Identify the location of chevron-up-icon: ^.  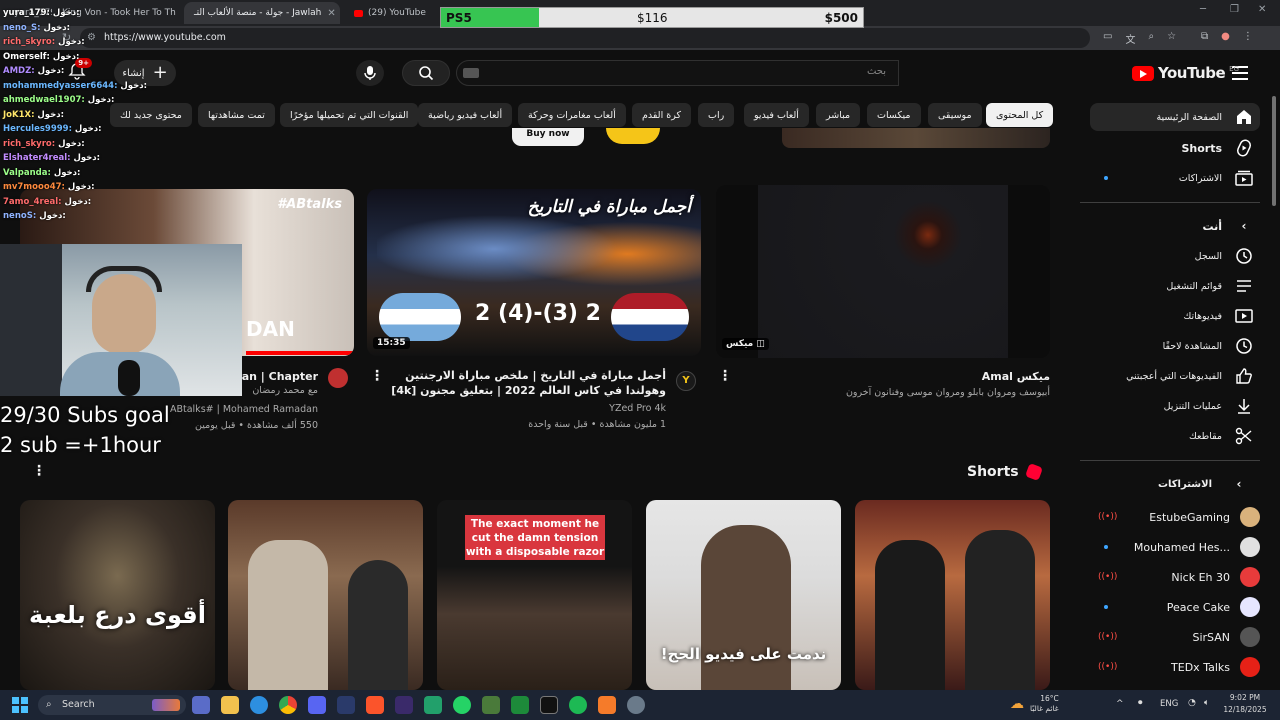
(1120, 704).